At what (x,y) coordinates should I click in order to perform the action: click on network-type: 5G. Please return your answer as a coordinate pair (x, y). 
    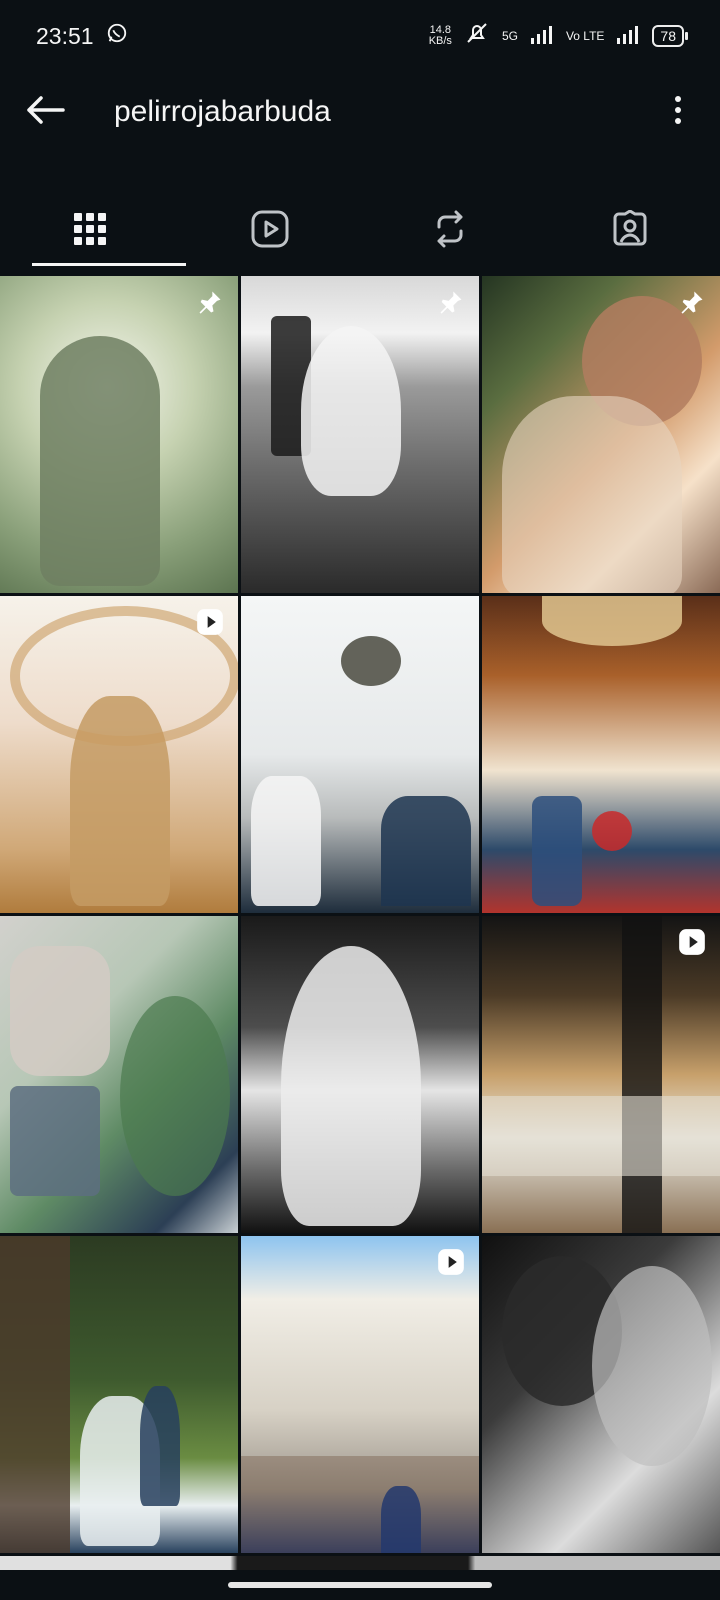
    Looking at the image, I should click on (509, 36).